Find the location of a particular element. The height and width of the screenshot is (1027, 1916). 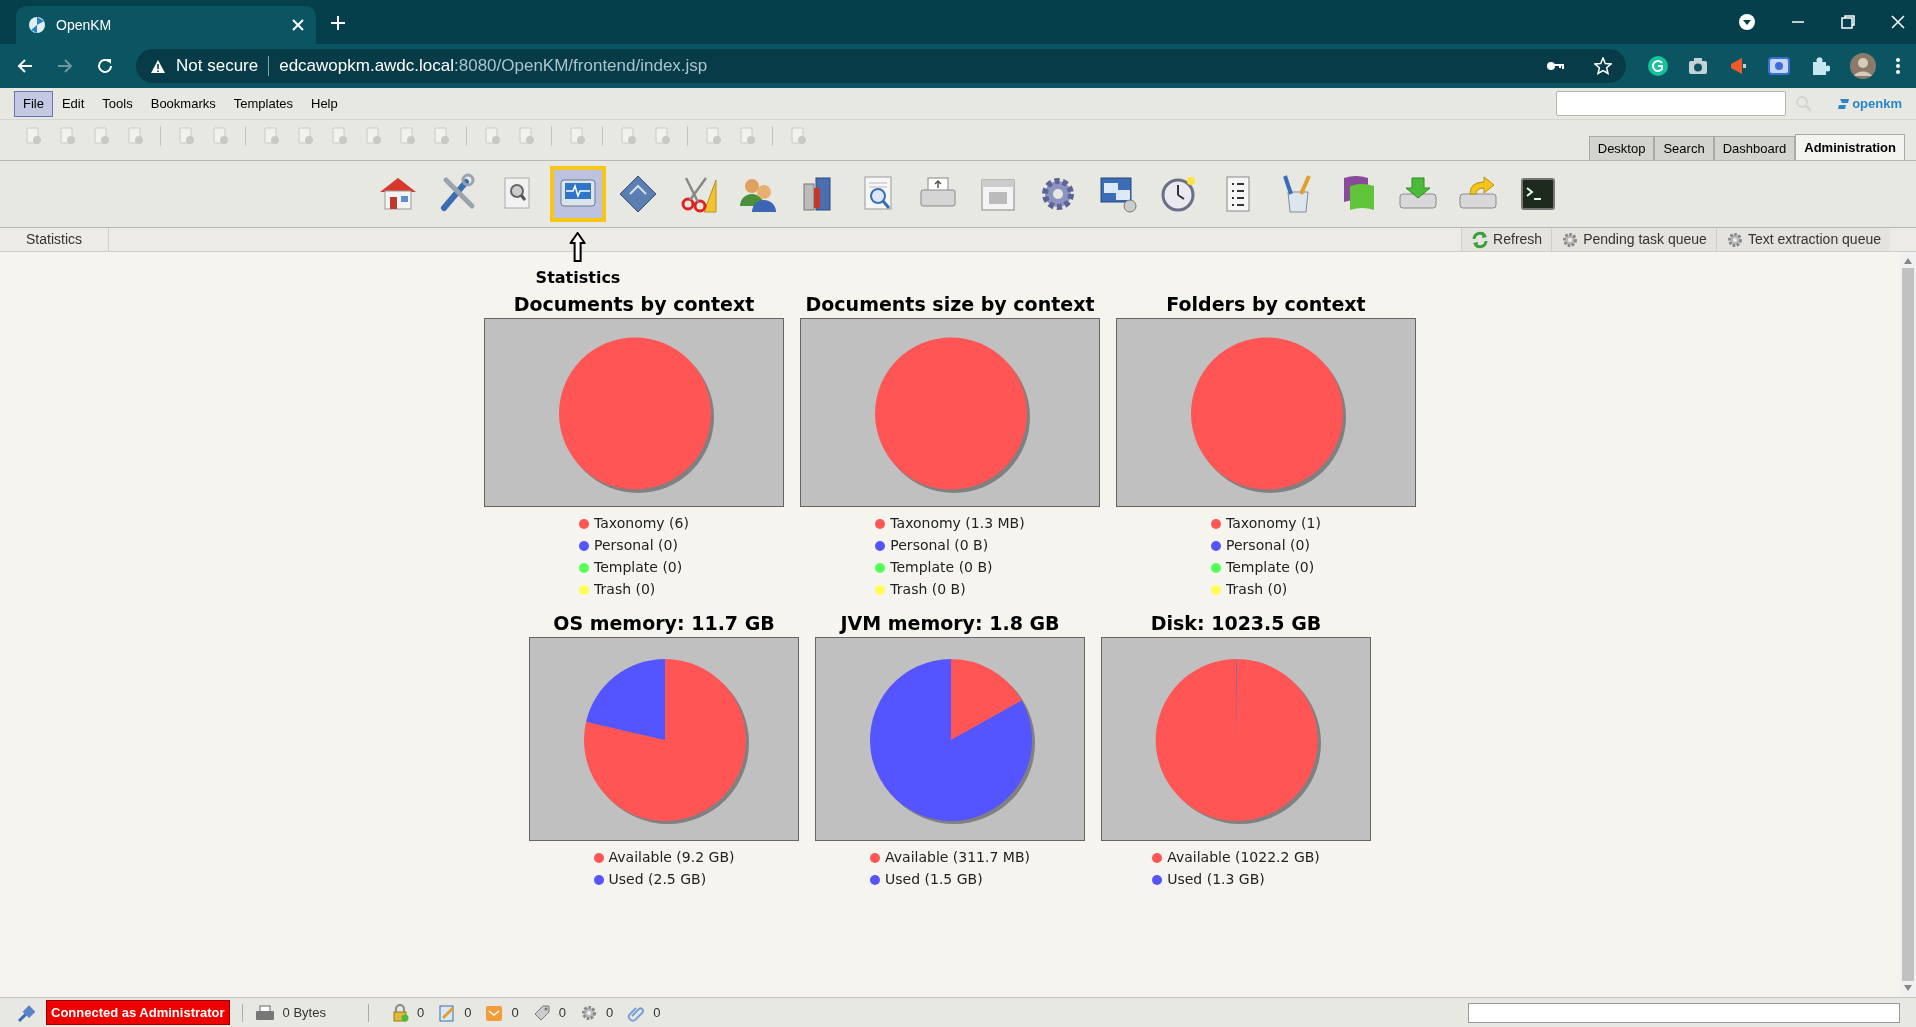

legend-label: Used (2.5 GB) is located at coordinates (657, 879).